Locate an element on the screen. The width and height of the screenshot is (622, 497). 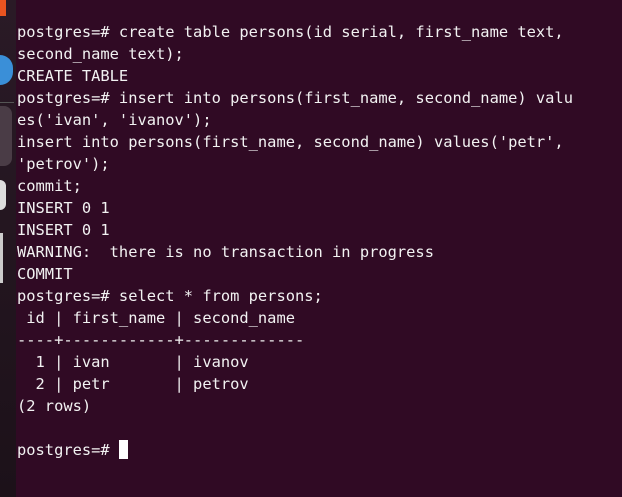
cursor is located at coordinates (123, 449).